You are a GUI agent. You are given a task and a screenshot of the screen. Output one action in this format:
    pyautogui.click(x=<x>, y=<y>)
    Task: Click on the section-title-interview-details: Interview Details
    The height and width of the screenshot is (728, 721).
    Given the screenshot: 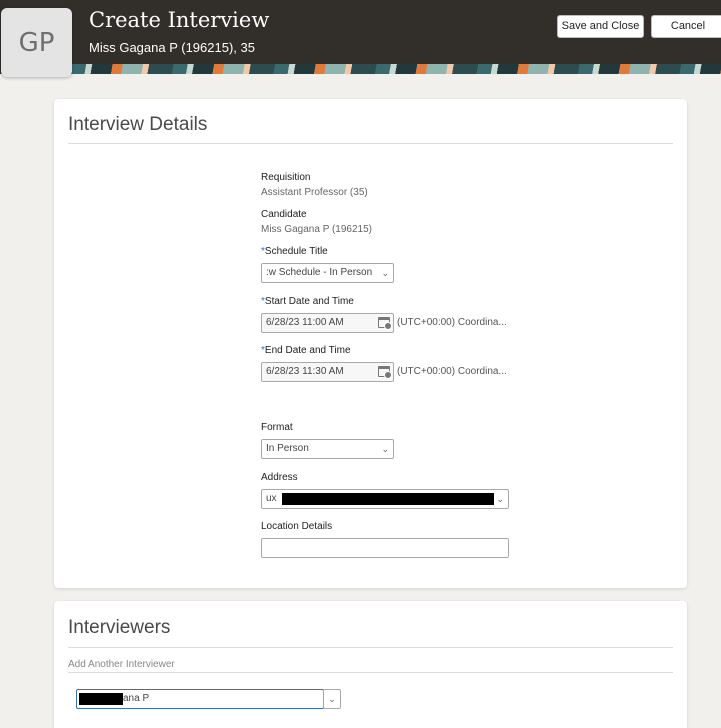 What is the action you would take?
    pyautogui.click(x=138, y=124)
    